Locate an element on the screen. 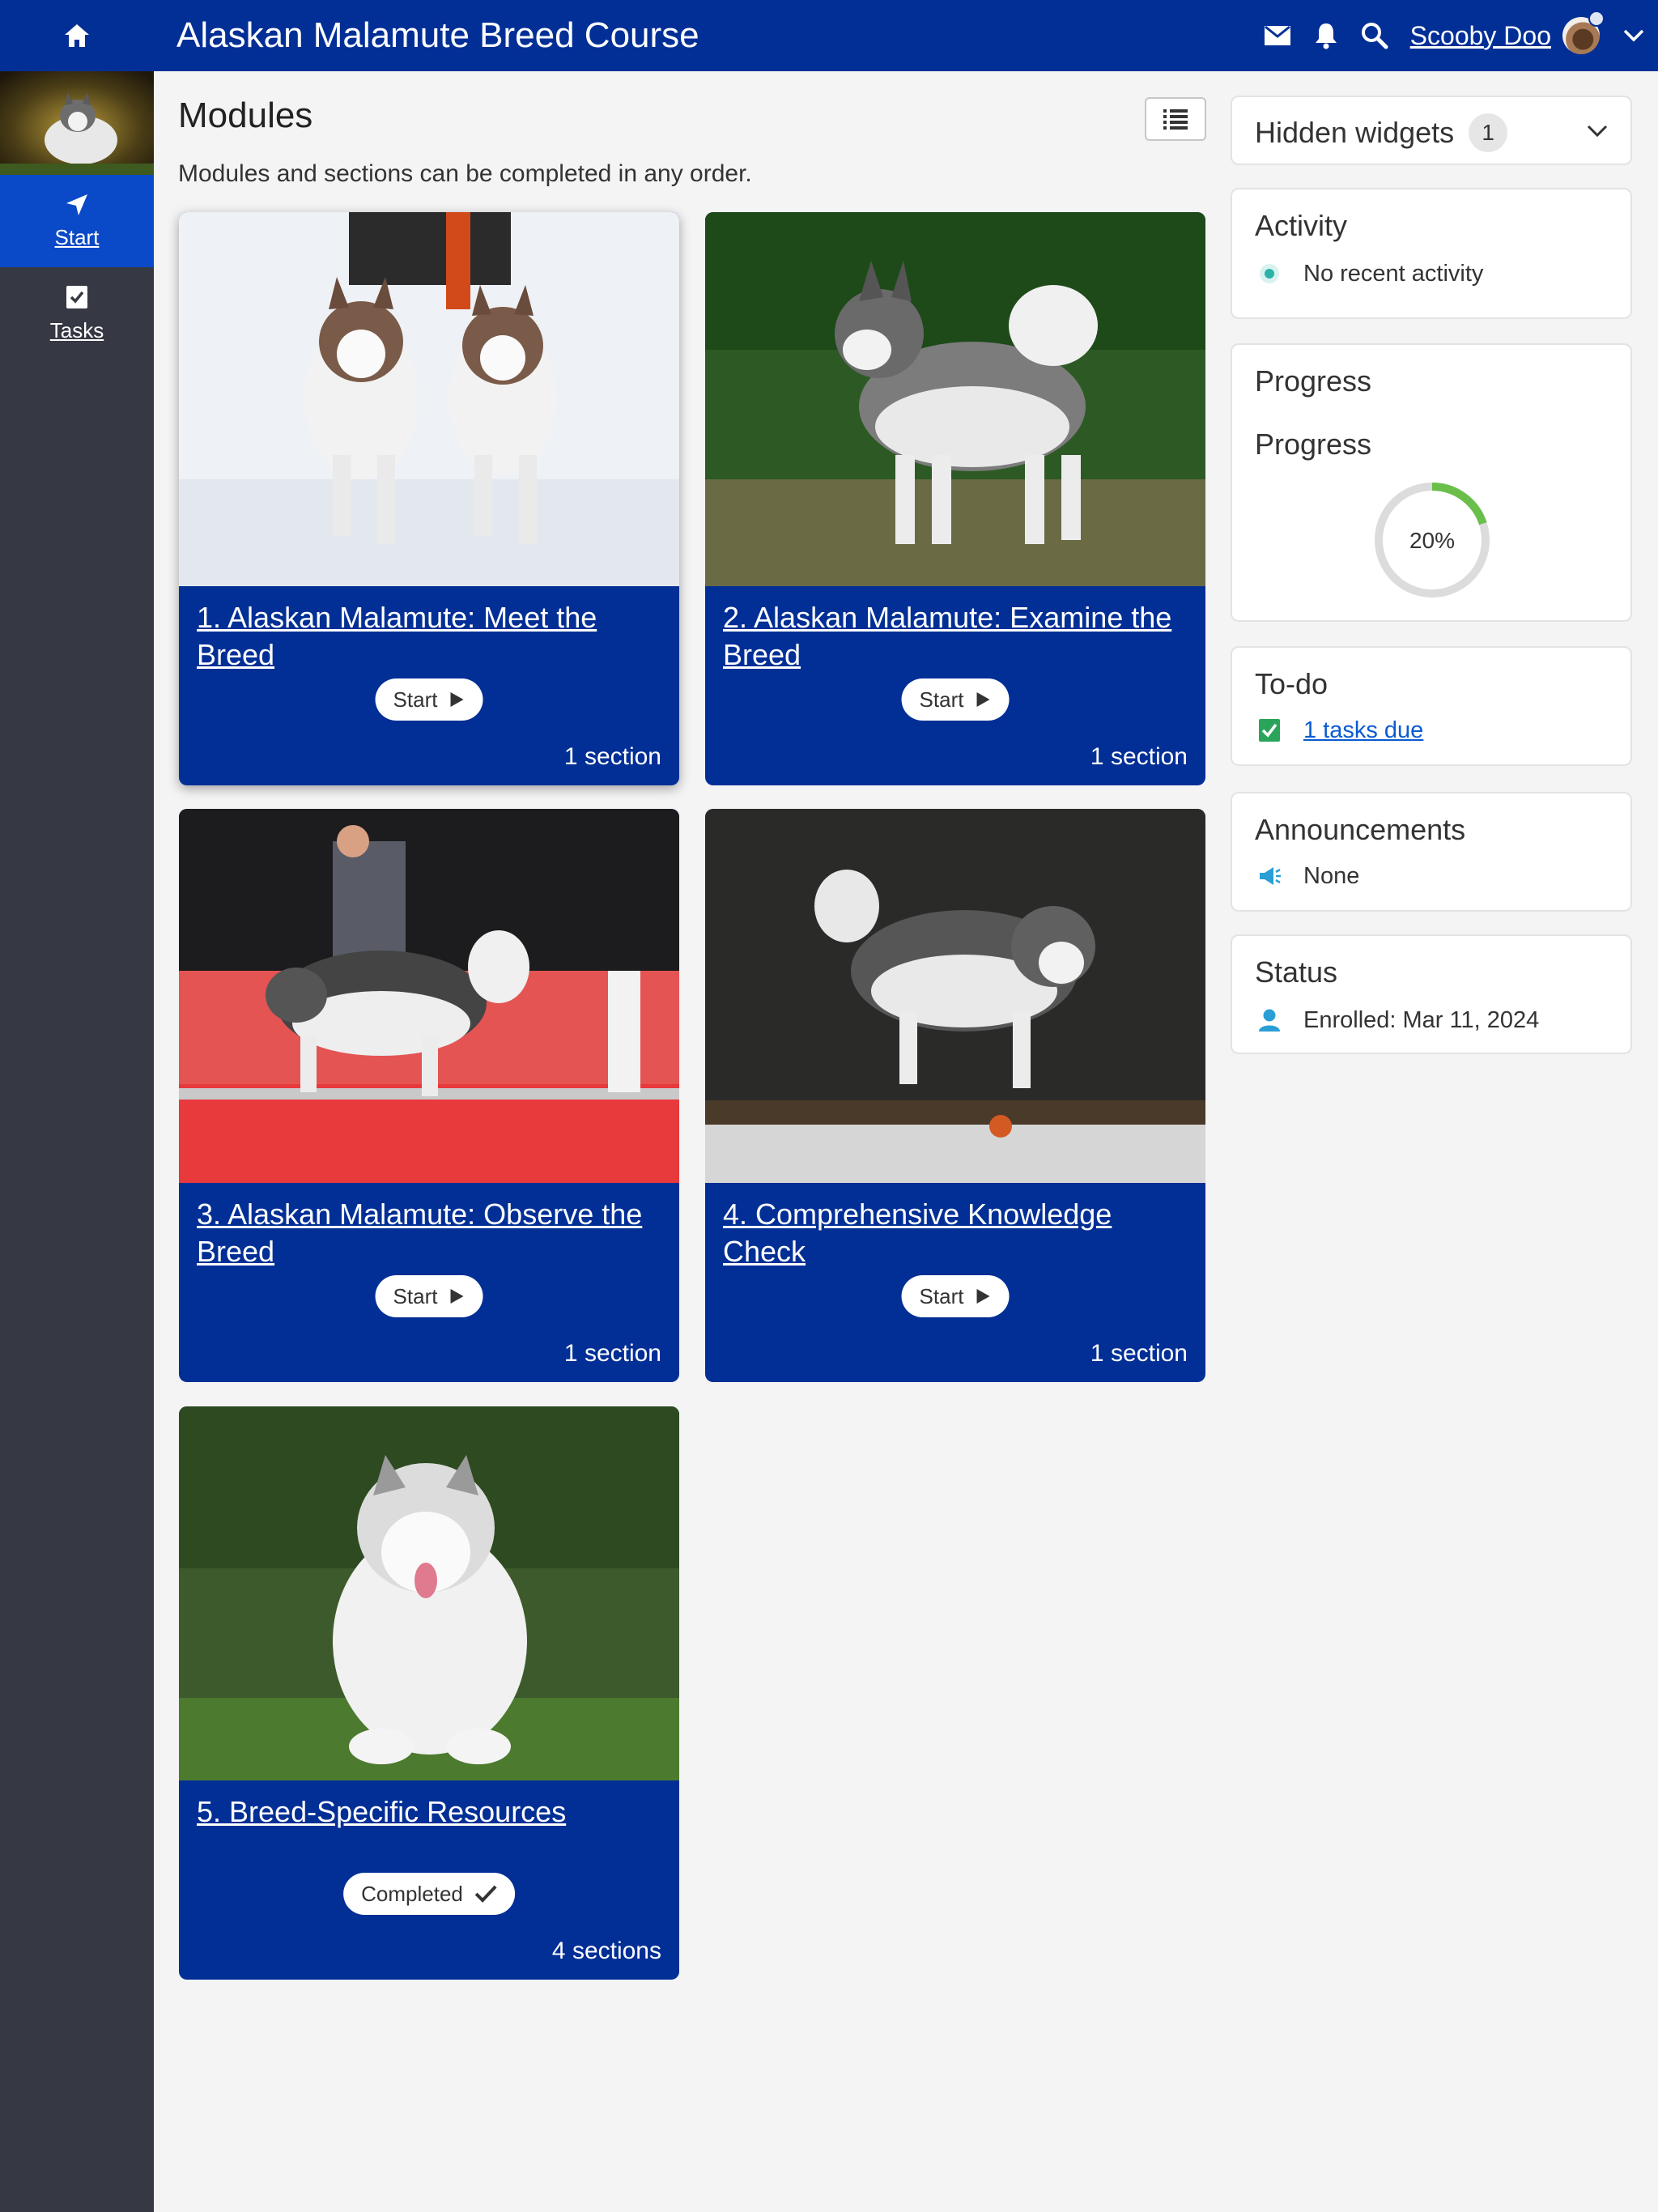  avatar-status-dot is located at coordinates (1596, 19).